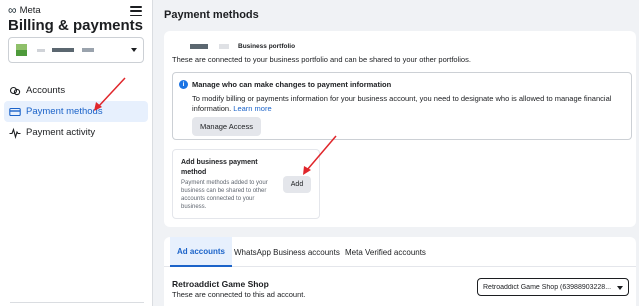 The width and height of the screenshot is (639, 306). Describe the element at coordinates (61, 132) in the screenshot. I see `sidebar-item-label: Payment activity` at that location.